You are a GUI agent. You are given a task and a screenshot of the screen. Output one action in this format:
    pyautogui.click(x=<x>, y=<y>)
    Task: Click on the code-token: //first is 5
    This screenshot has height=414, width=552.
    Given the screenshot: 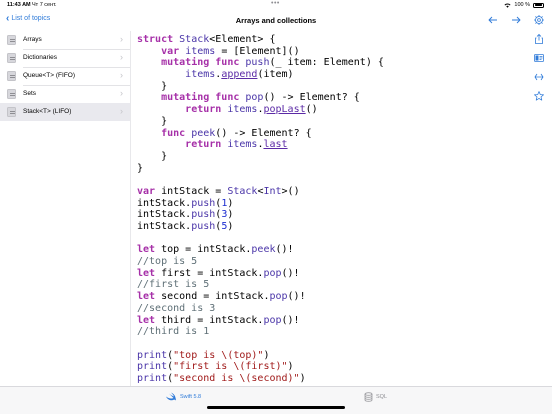 What is the action you would take?
    pyautogui.click(x=173, y=285)
    